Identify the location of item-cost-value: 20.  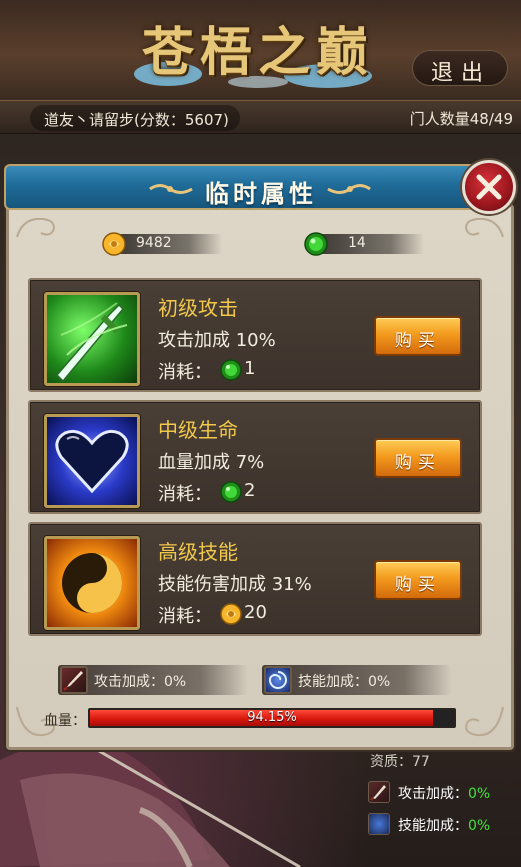
(255, 612).